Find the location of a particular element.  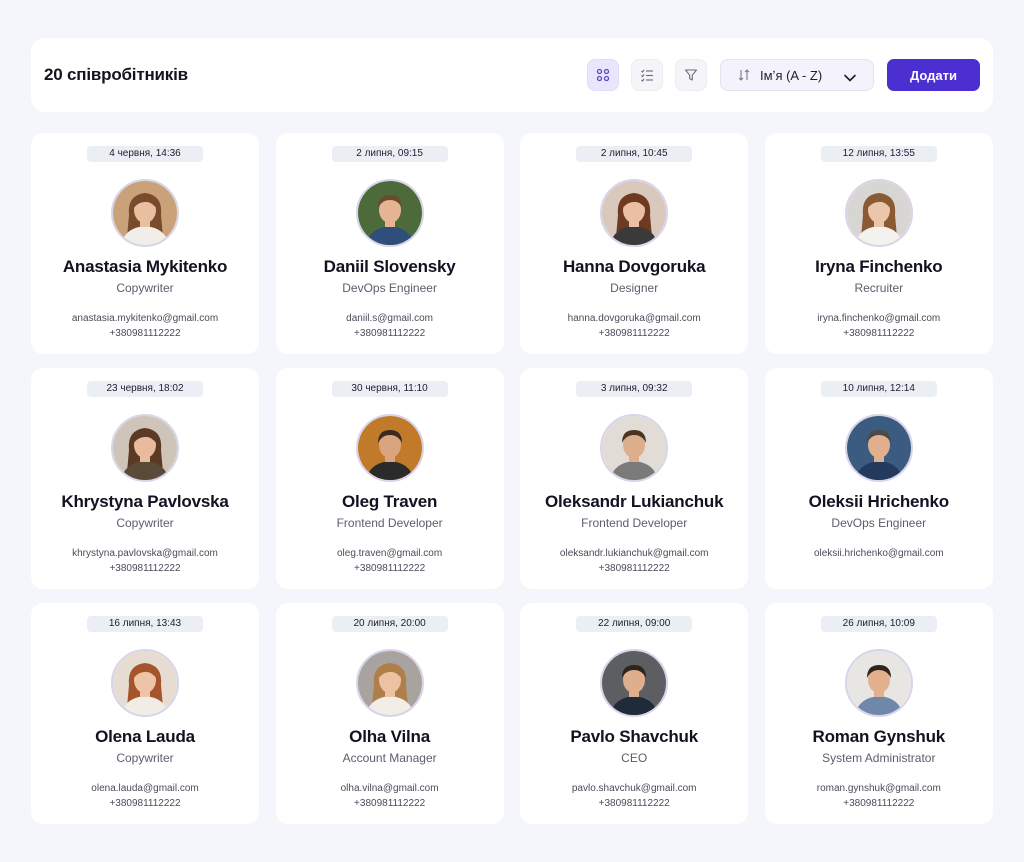

date-badge: 16 липня, 13:43 is located at coordinates (145, 624).